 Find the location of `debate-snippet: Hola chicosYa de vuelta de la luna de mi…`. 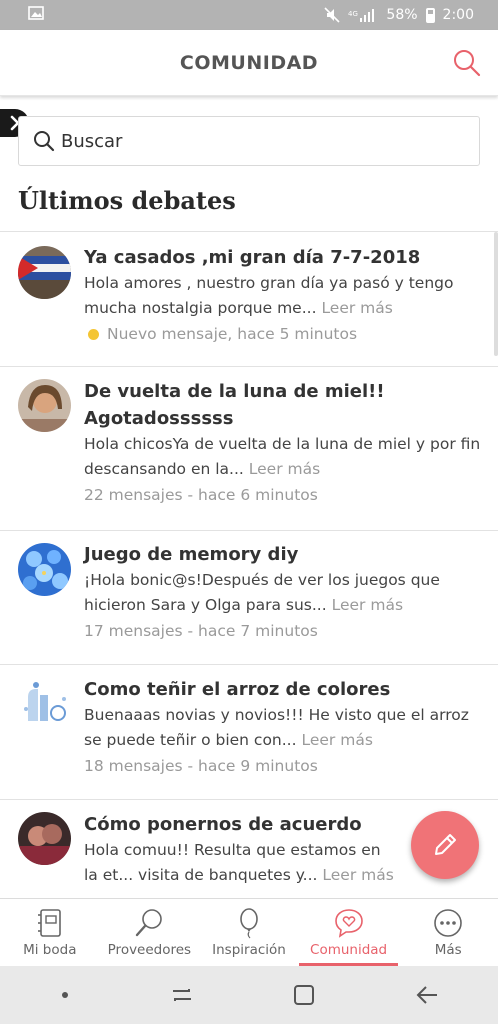

debate-snippet: Hola chicosYa de vuelta de la luna de mi… is located at coordinates (282, 456).